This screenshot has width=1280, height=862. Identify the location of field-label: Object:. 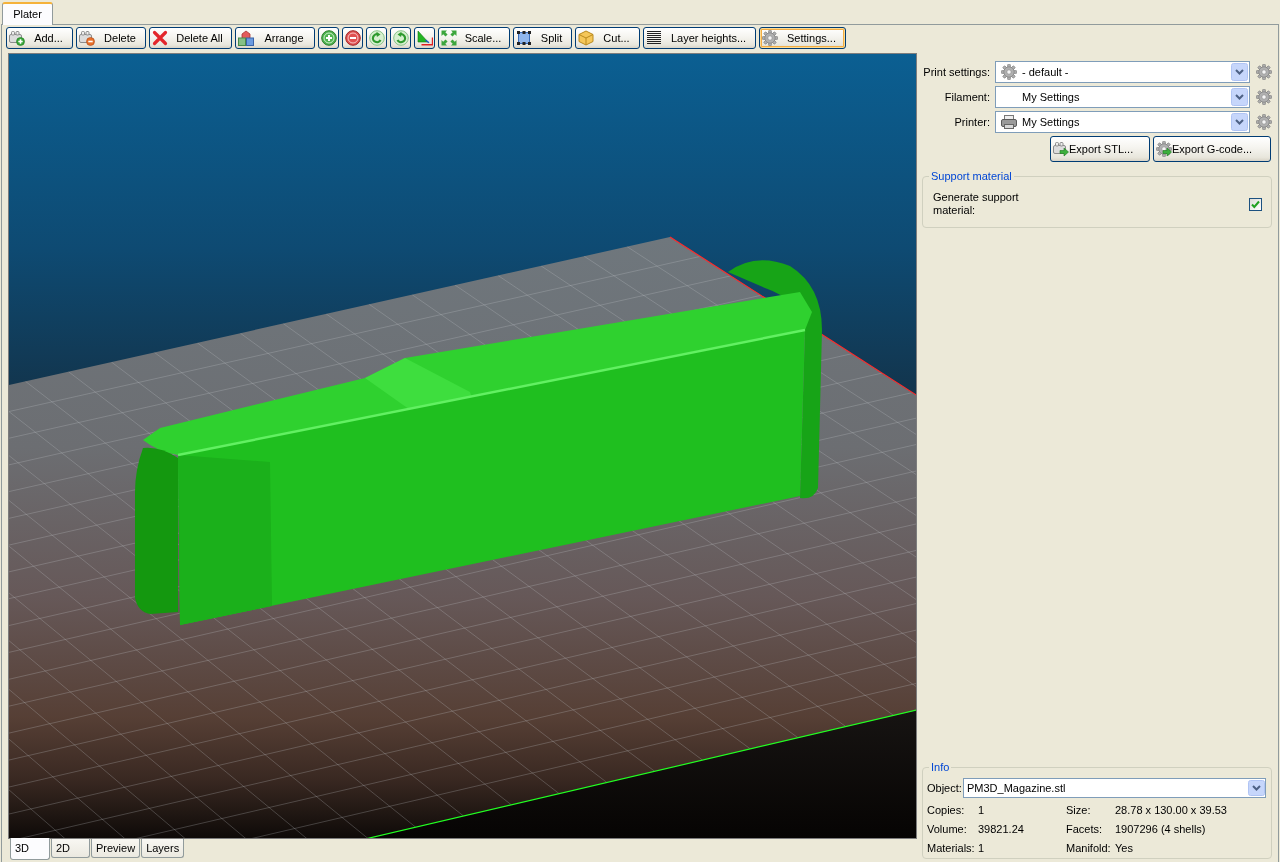
(945, 788).